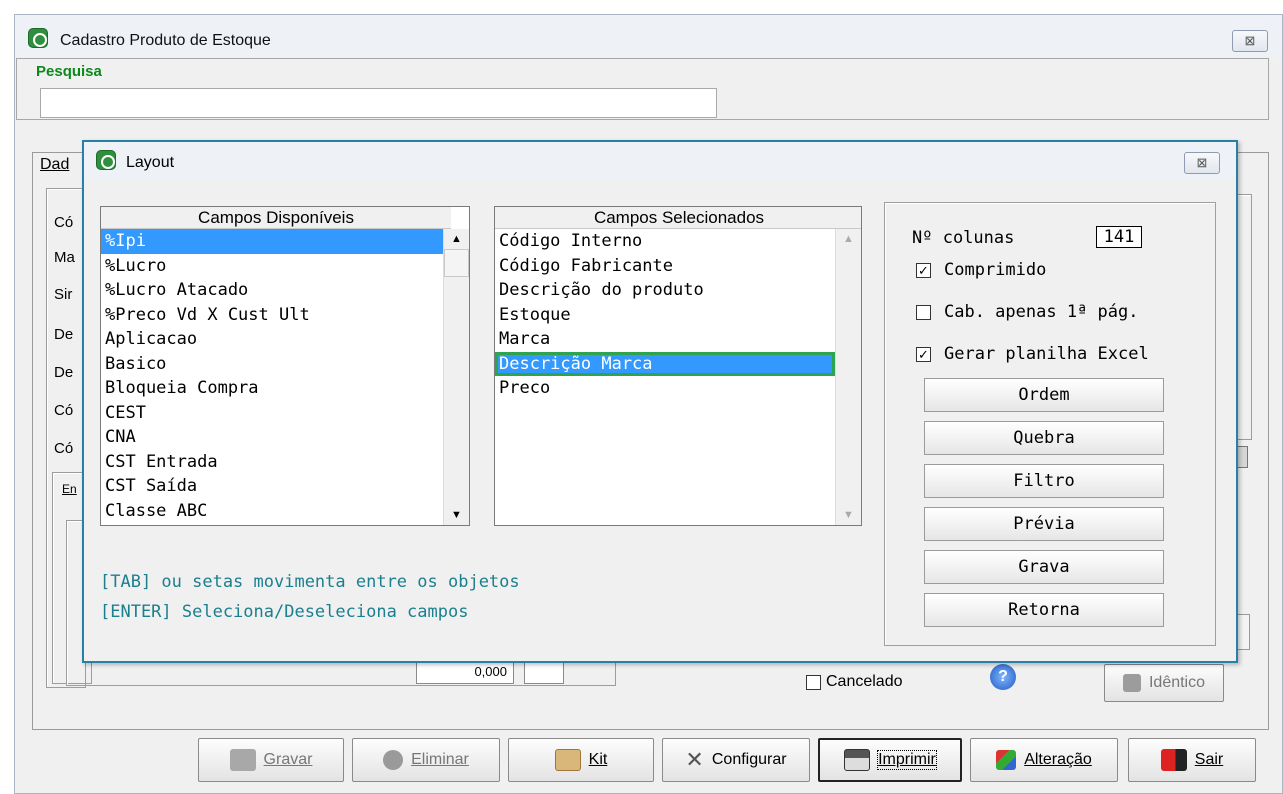 This screenshot has height=794, width=1283. I want to click on eliminar-button: Eliminar, so click(426, 760).